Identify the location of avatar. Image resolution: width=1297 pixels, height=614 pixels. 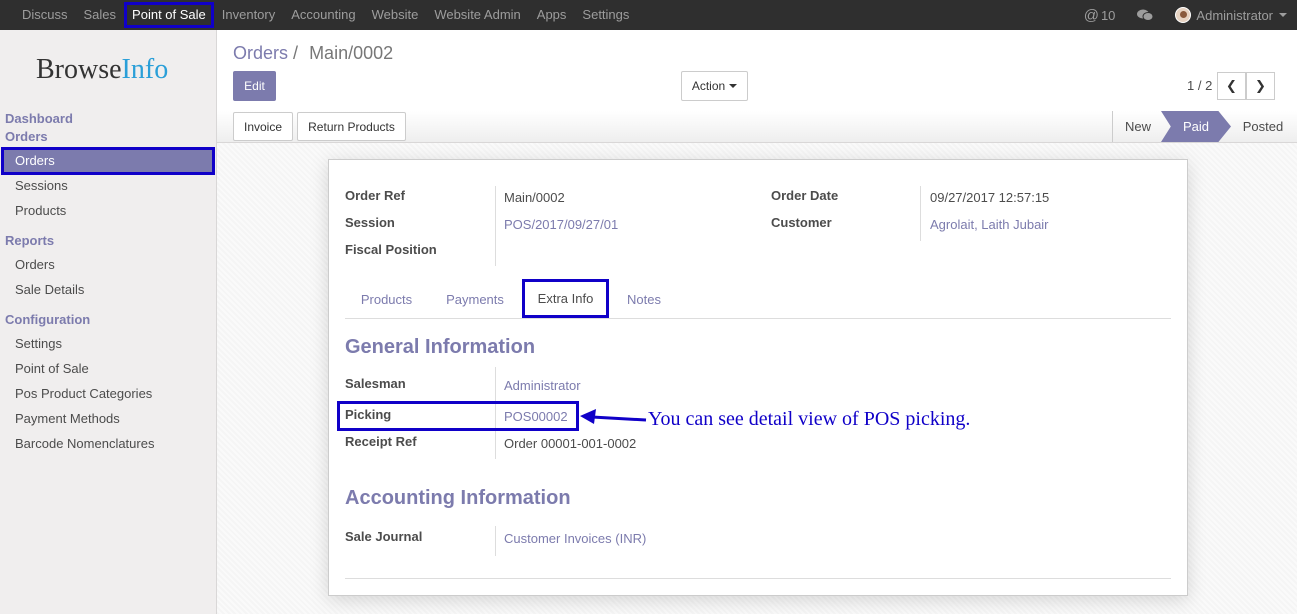
(1183, 15).